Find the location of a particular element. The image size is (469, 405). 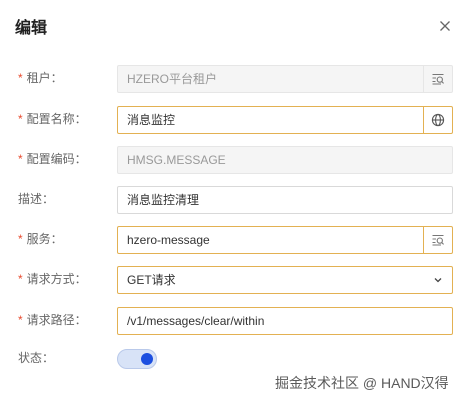

service-row: * 服务： hzero-message is located at coordinates (234, 239).